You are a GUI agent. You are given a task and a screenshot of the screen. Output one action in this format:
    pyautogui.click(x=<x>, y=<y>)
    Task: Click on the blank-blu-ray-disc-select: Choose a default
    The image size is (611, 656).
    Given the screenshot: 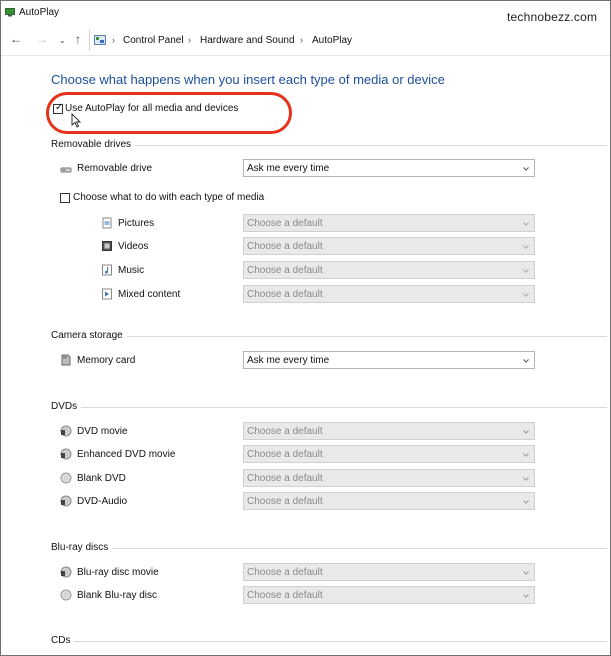 What is the action you would take?
    pyautogui.click(x=389, y=595)
    